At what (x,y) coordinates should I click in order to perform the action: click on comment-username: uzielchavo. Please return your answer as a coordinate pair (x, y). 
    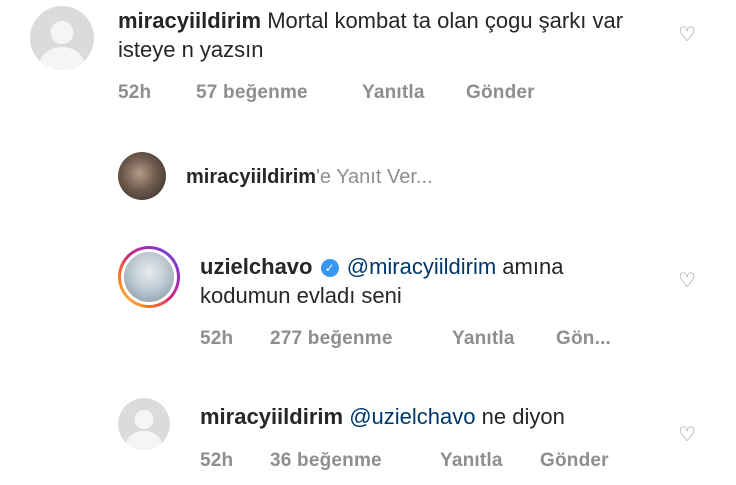
    Looking at the image, I should click on (256, 266).